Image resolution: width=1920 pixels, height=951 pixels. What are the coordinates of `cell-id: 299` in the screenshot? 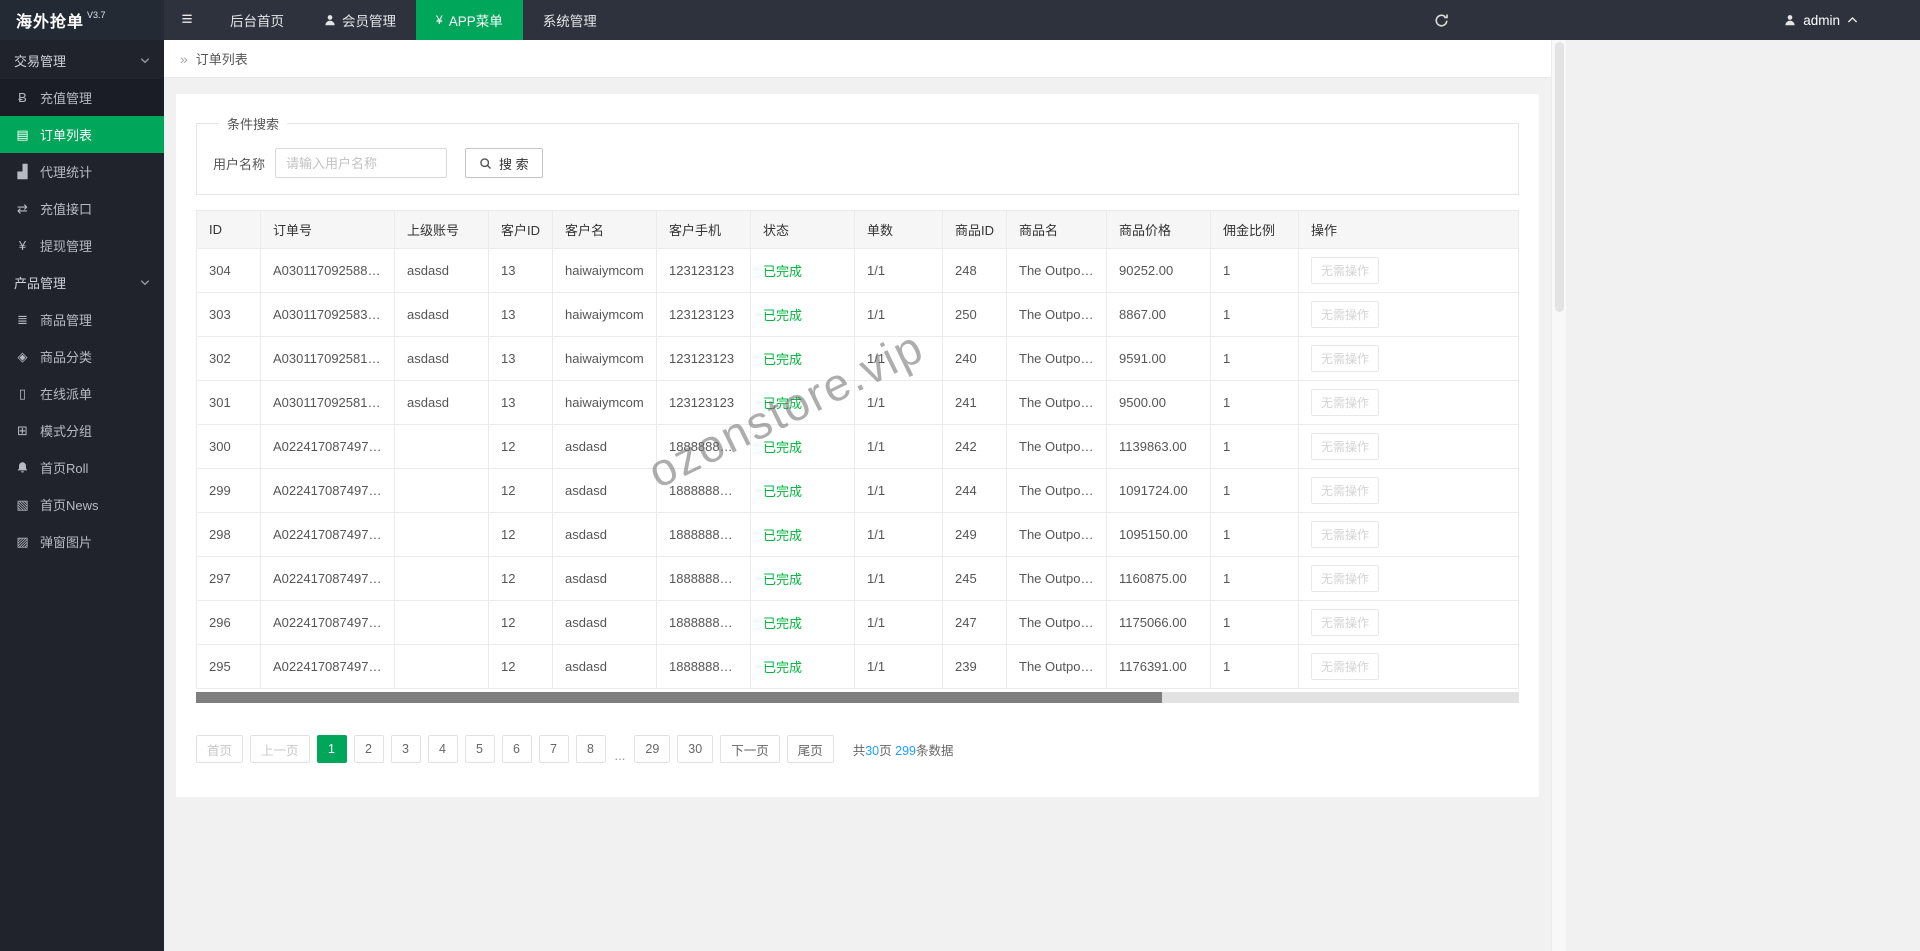 It's located at (228, 490).